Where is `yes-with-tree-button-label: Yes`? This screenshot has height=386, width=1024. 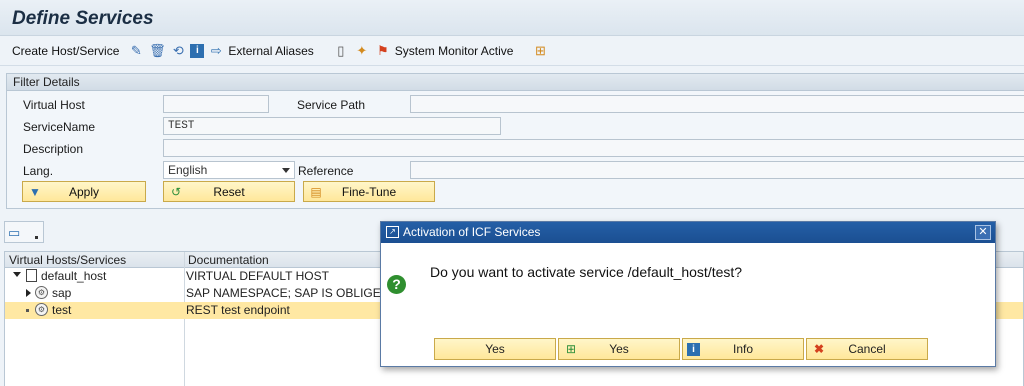
yes-with-tree-button-label: Yes is located at coordinates (619, 349).